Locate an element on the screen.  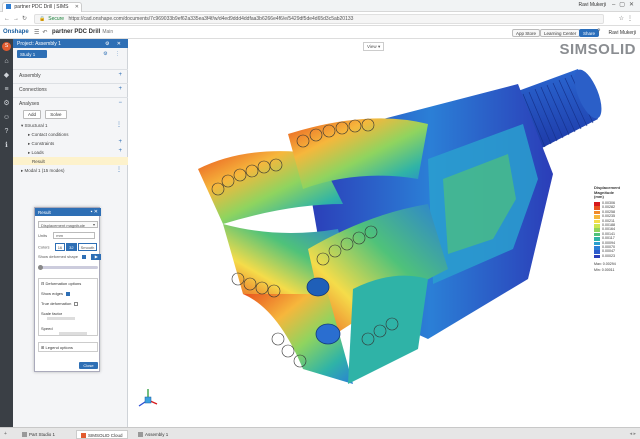
forward-icon: → is located at coordinates (17, 19).